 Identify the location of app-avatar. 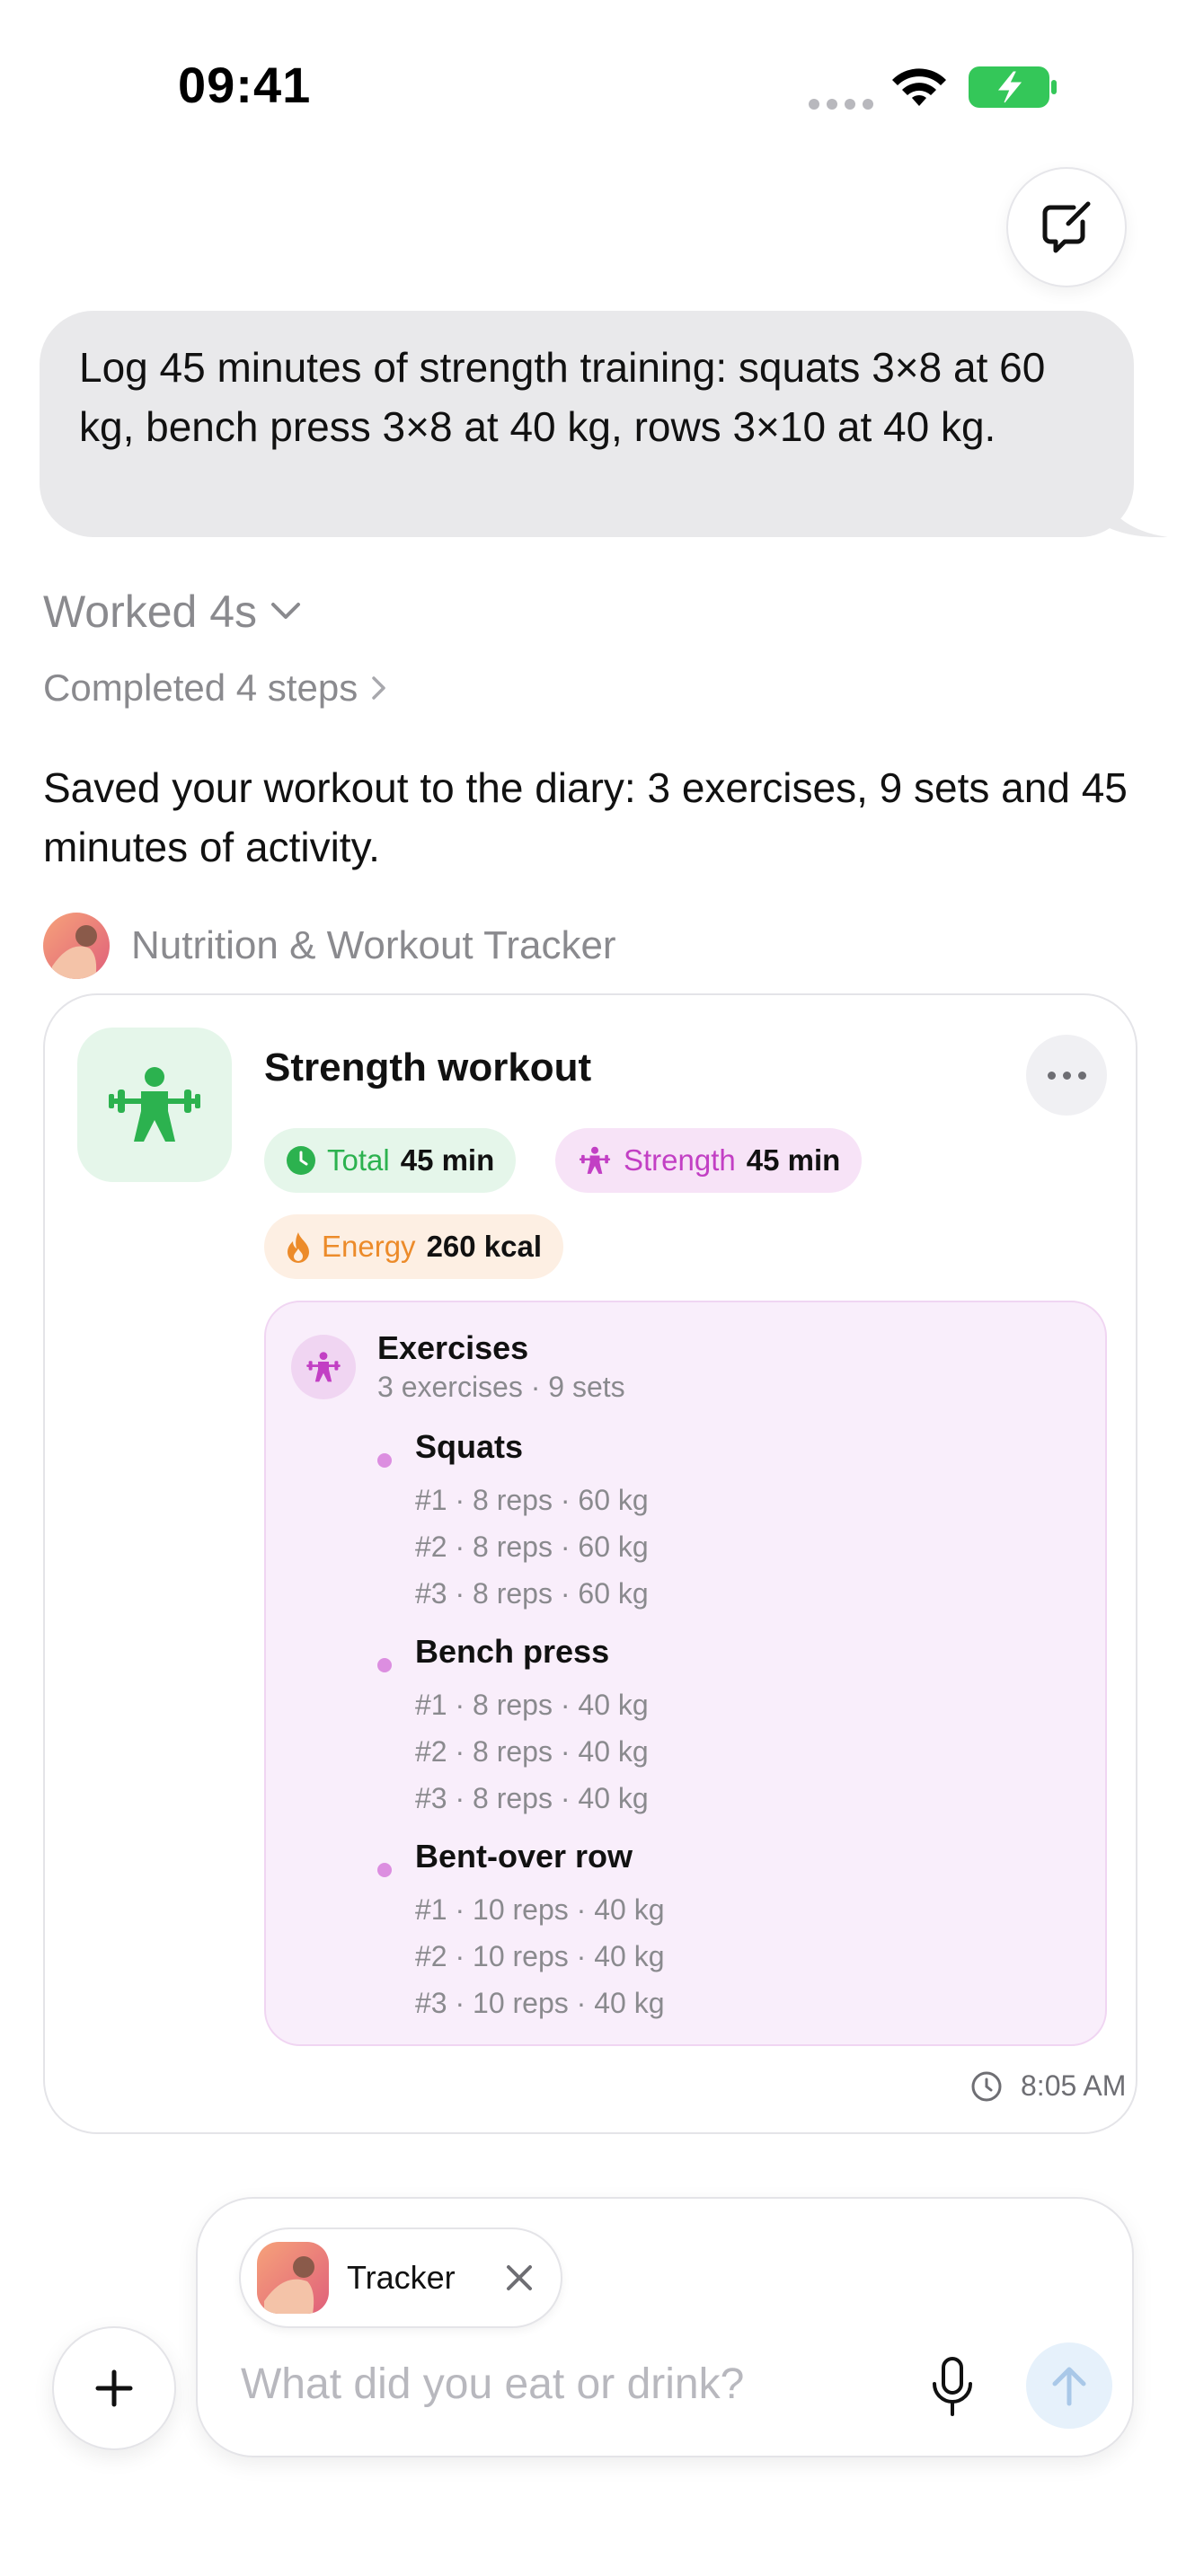
(76, 946).